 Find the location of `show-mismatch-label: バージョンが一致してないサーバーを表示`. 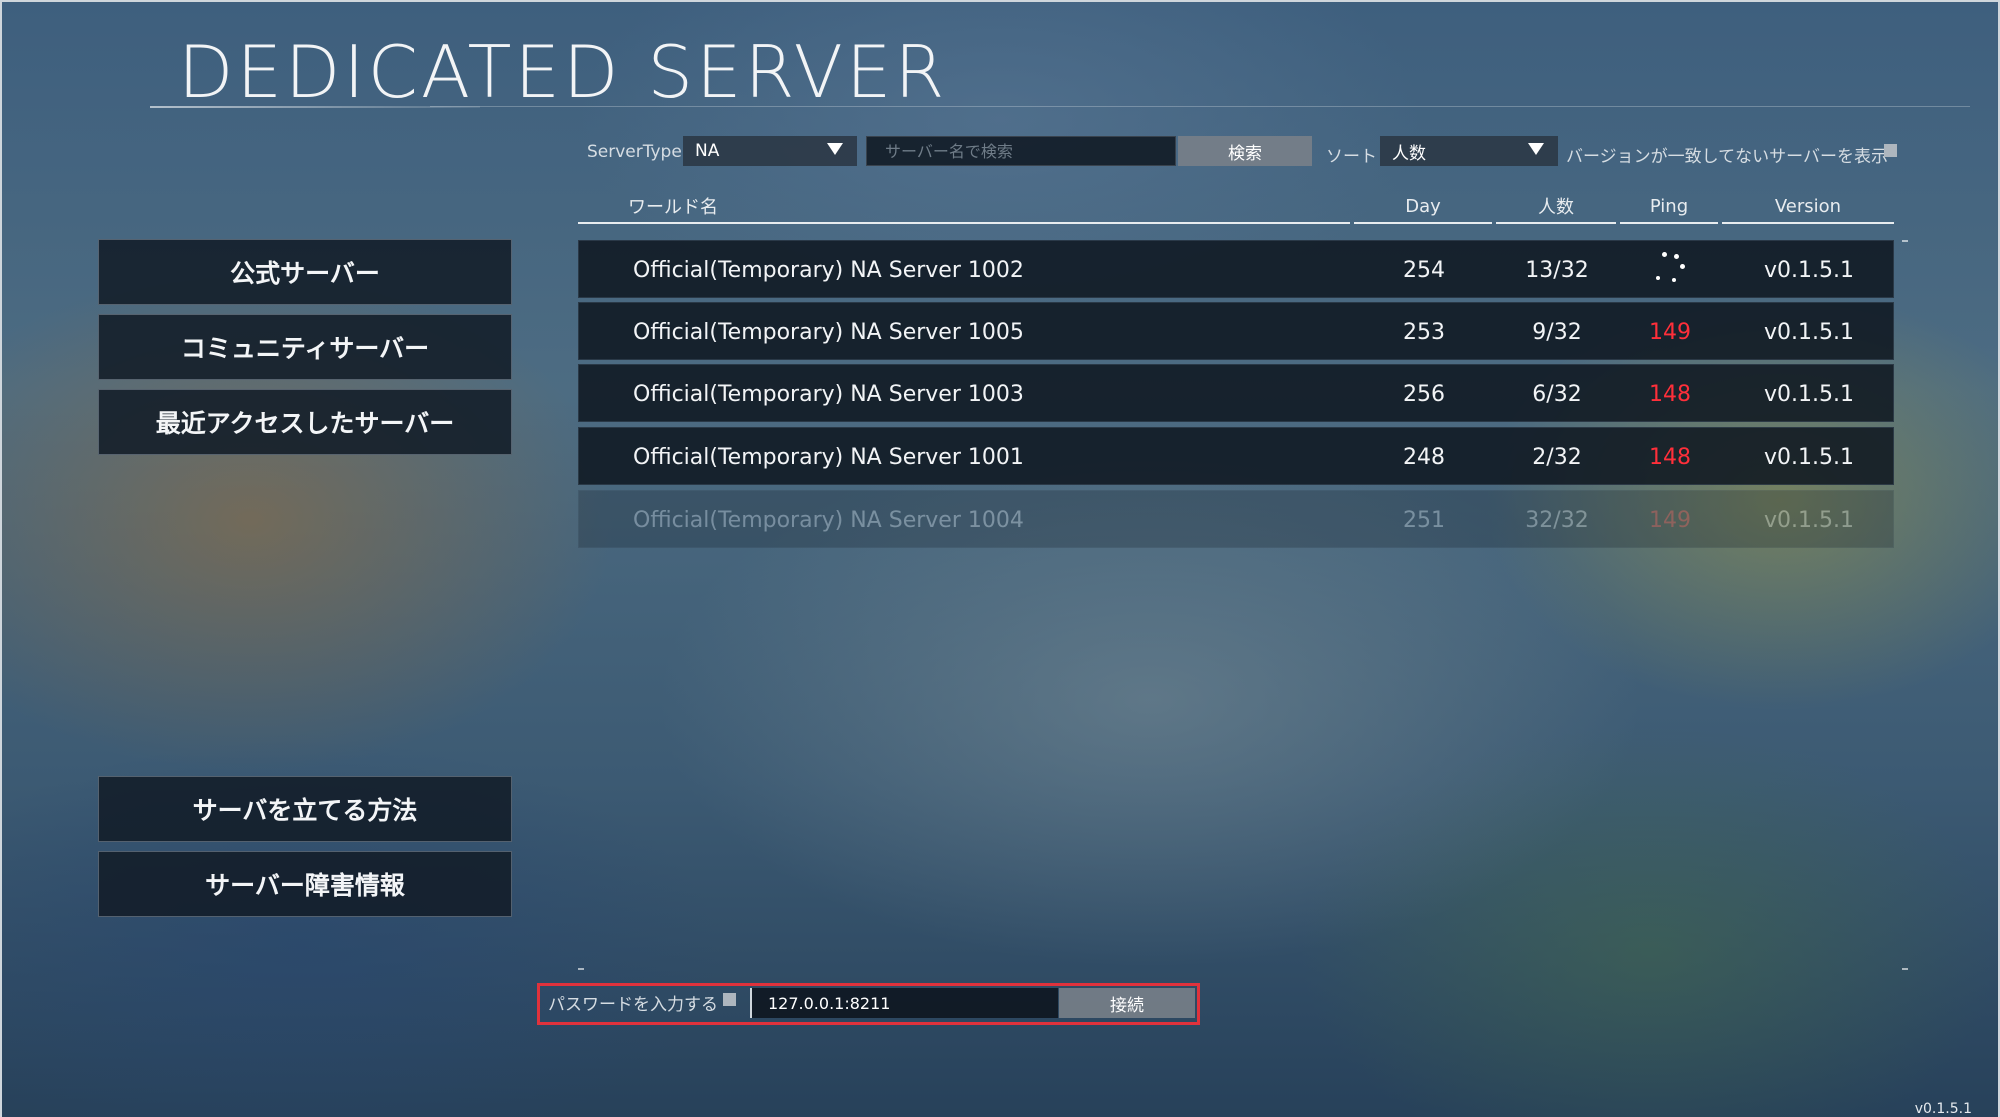

show-mismatch-label: バージョンが一致してないサーバーを表示 is located at coordinates (1727, 157).